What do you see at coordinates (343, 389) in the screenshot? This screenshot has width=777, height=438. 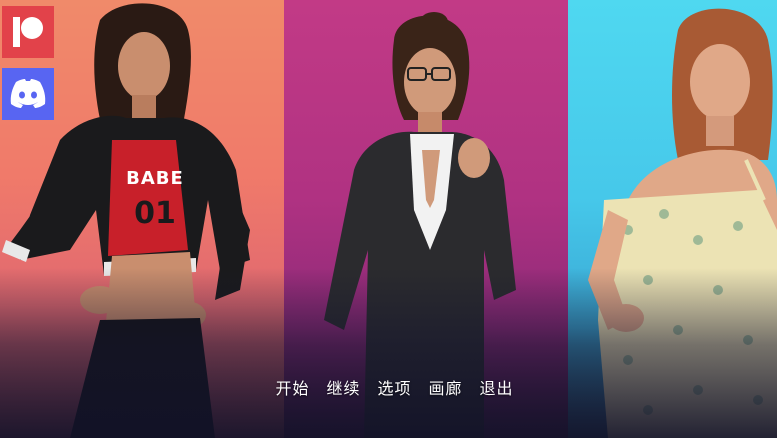 I see `menu-continue: 继续` at bounding box center [343, 389].